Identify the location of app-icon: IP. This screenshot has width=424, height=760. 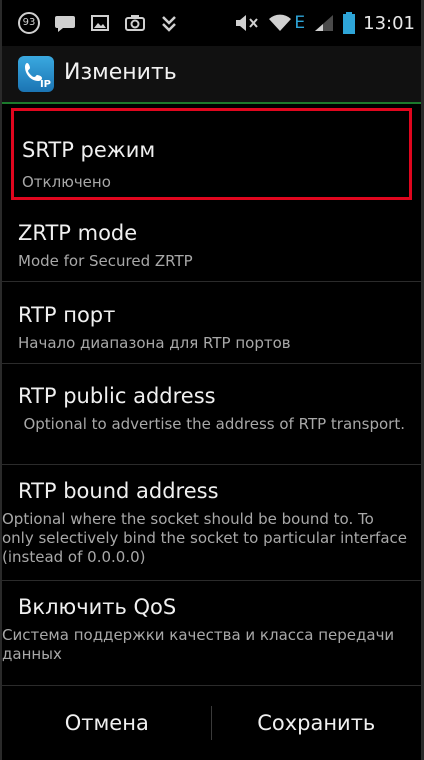
(36, 74).